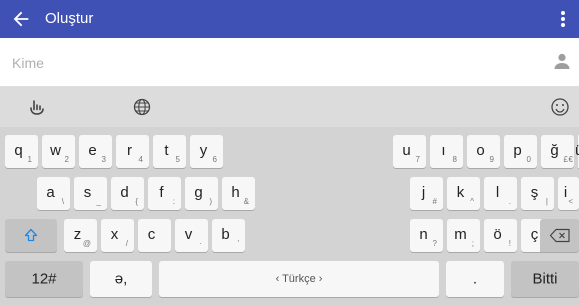 The image size is (579, 305). Describe the element at coordinates (154, 235) in the screenshot. I see `key-c: c` at that location.